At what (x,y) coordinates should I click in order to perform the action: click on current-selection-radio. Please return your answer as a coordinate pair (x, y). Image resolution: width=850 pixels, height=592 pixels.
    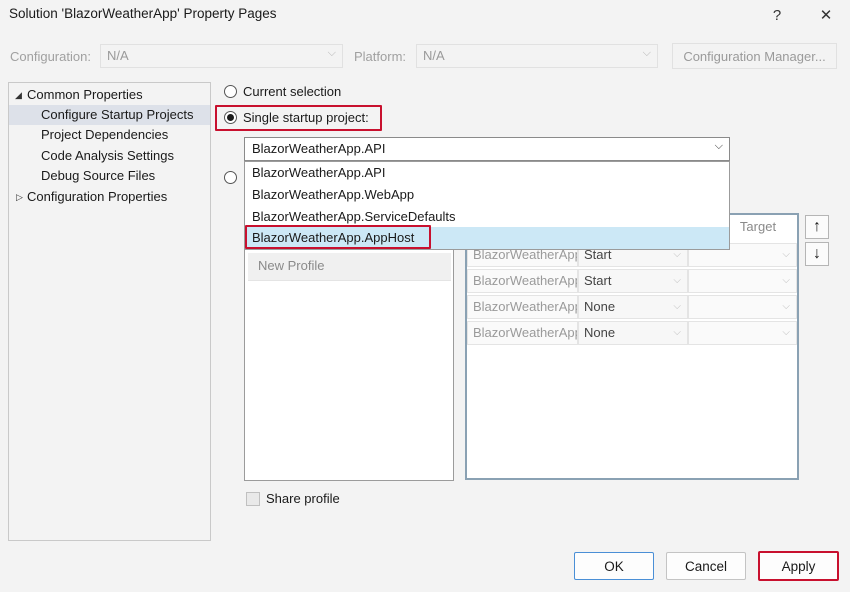
    Looking at the image, I should click on (230, 91).